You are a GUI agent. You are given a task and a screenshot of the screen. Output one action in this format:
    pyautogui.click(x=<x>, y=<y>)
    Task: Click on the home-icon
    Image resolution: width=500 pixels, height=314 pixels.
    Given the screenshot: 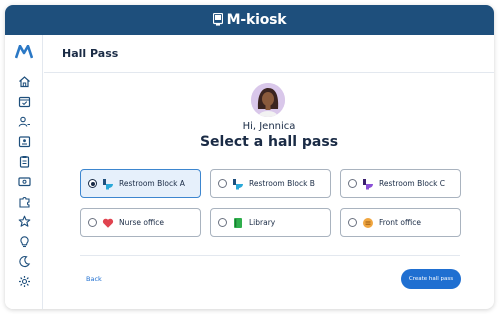 What is the action you would take?
    pyautogui.click(x=24, y=81)
    